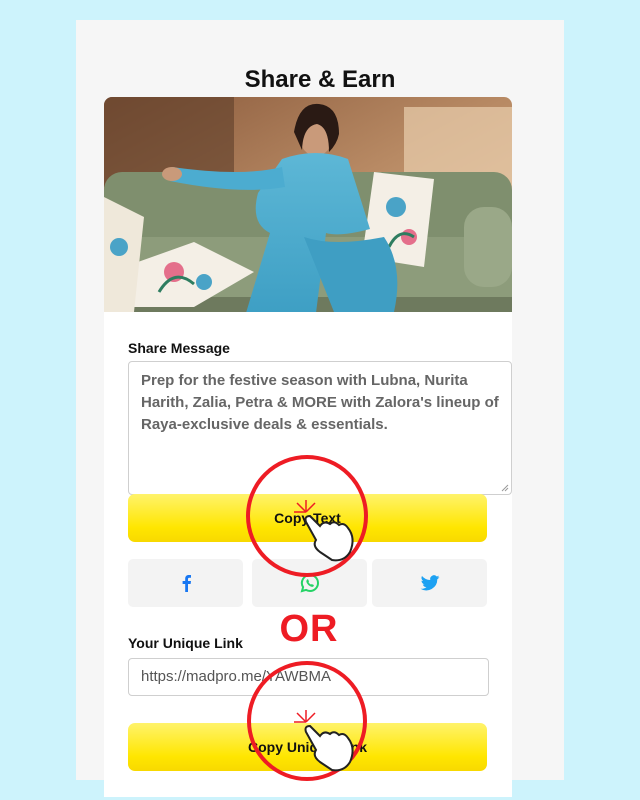 The width and height of the screenshot is (640, 800). I want to click on unique-link-value: https://madpro.me/YAWBMA, so click(236, 676).